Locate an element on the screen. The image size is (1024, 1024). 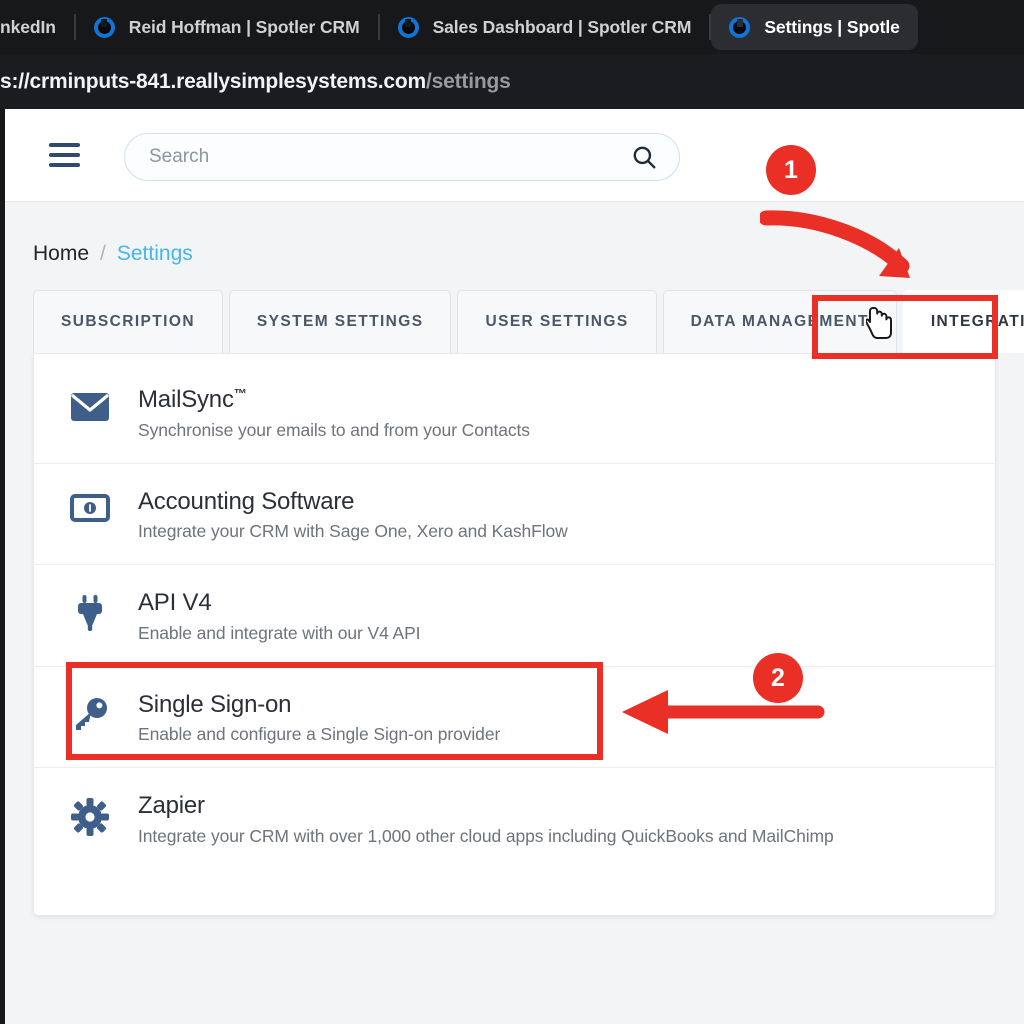
breadcrumb-settings: Settings is located at coordinates (155, 254).